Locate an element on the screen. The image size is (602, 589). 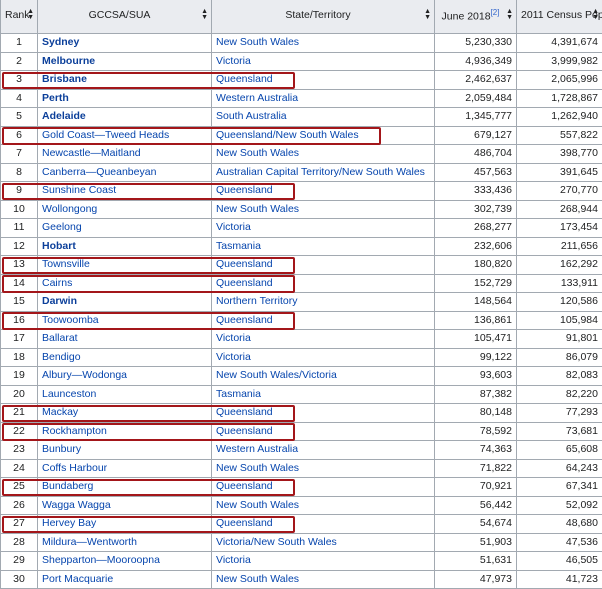
city-link: Mildura—Wentworth is located at coordinates (125, 542).